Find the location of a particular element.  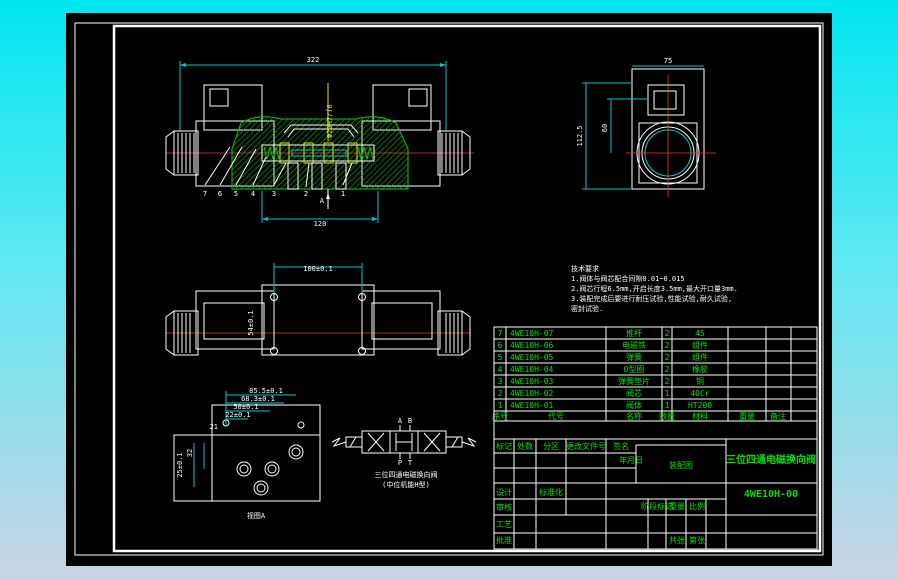

bom-header-cell: 名称 is located at coordinates (634, 416).